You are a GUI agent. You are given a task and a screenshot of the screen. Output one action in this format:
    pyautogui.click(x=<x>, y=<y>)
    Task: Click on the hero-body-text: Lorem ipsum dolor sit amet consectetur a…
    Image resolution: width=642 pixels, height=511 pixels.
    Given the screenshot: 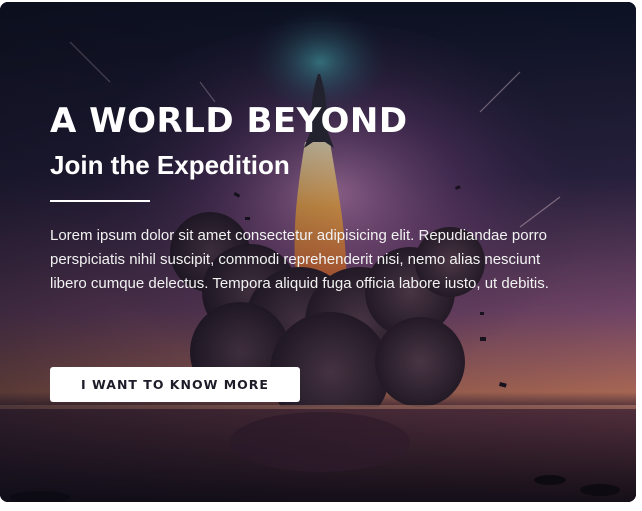 What is the action you would take?
    pyautogui.click(x=299, y=259)
    